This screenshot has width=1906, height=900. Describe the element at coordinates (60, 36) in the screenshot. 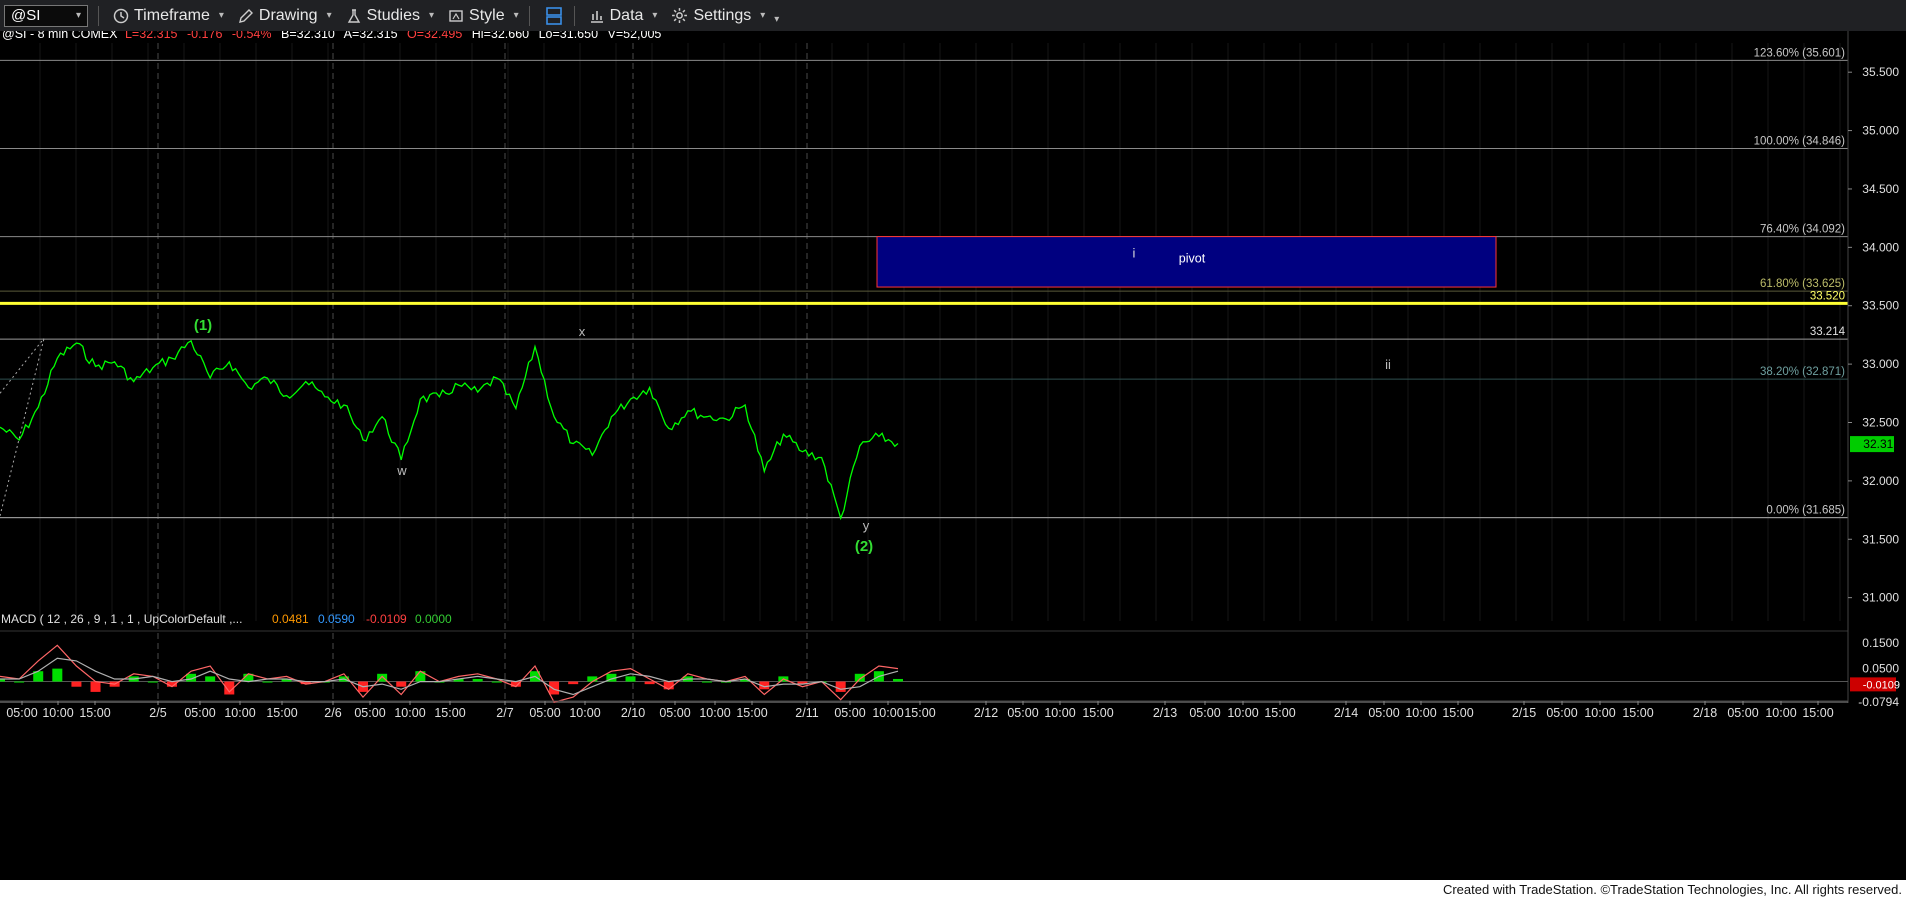

I see `chart-title: @SI - 8 min COMEX` at that location.